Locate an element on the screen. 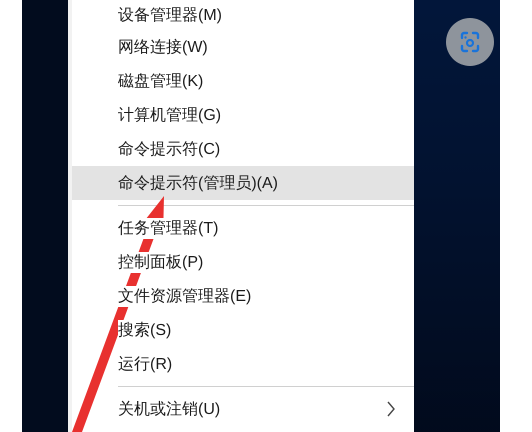 The width and height of the screenshot is (532, 432). menu-item: 磁盘管理(K) is located at coordinates (161, 81).